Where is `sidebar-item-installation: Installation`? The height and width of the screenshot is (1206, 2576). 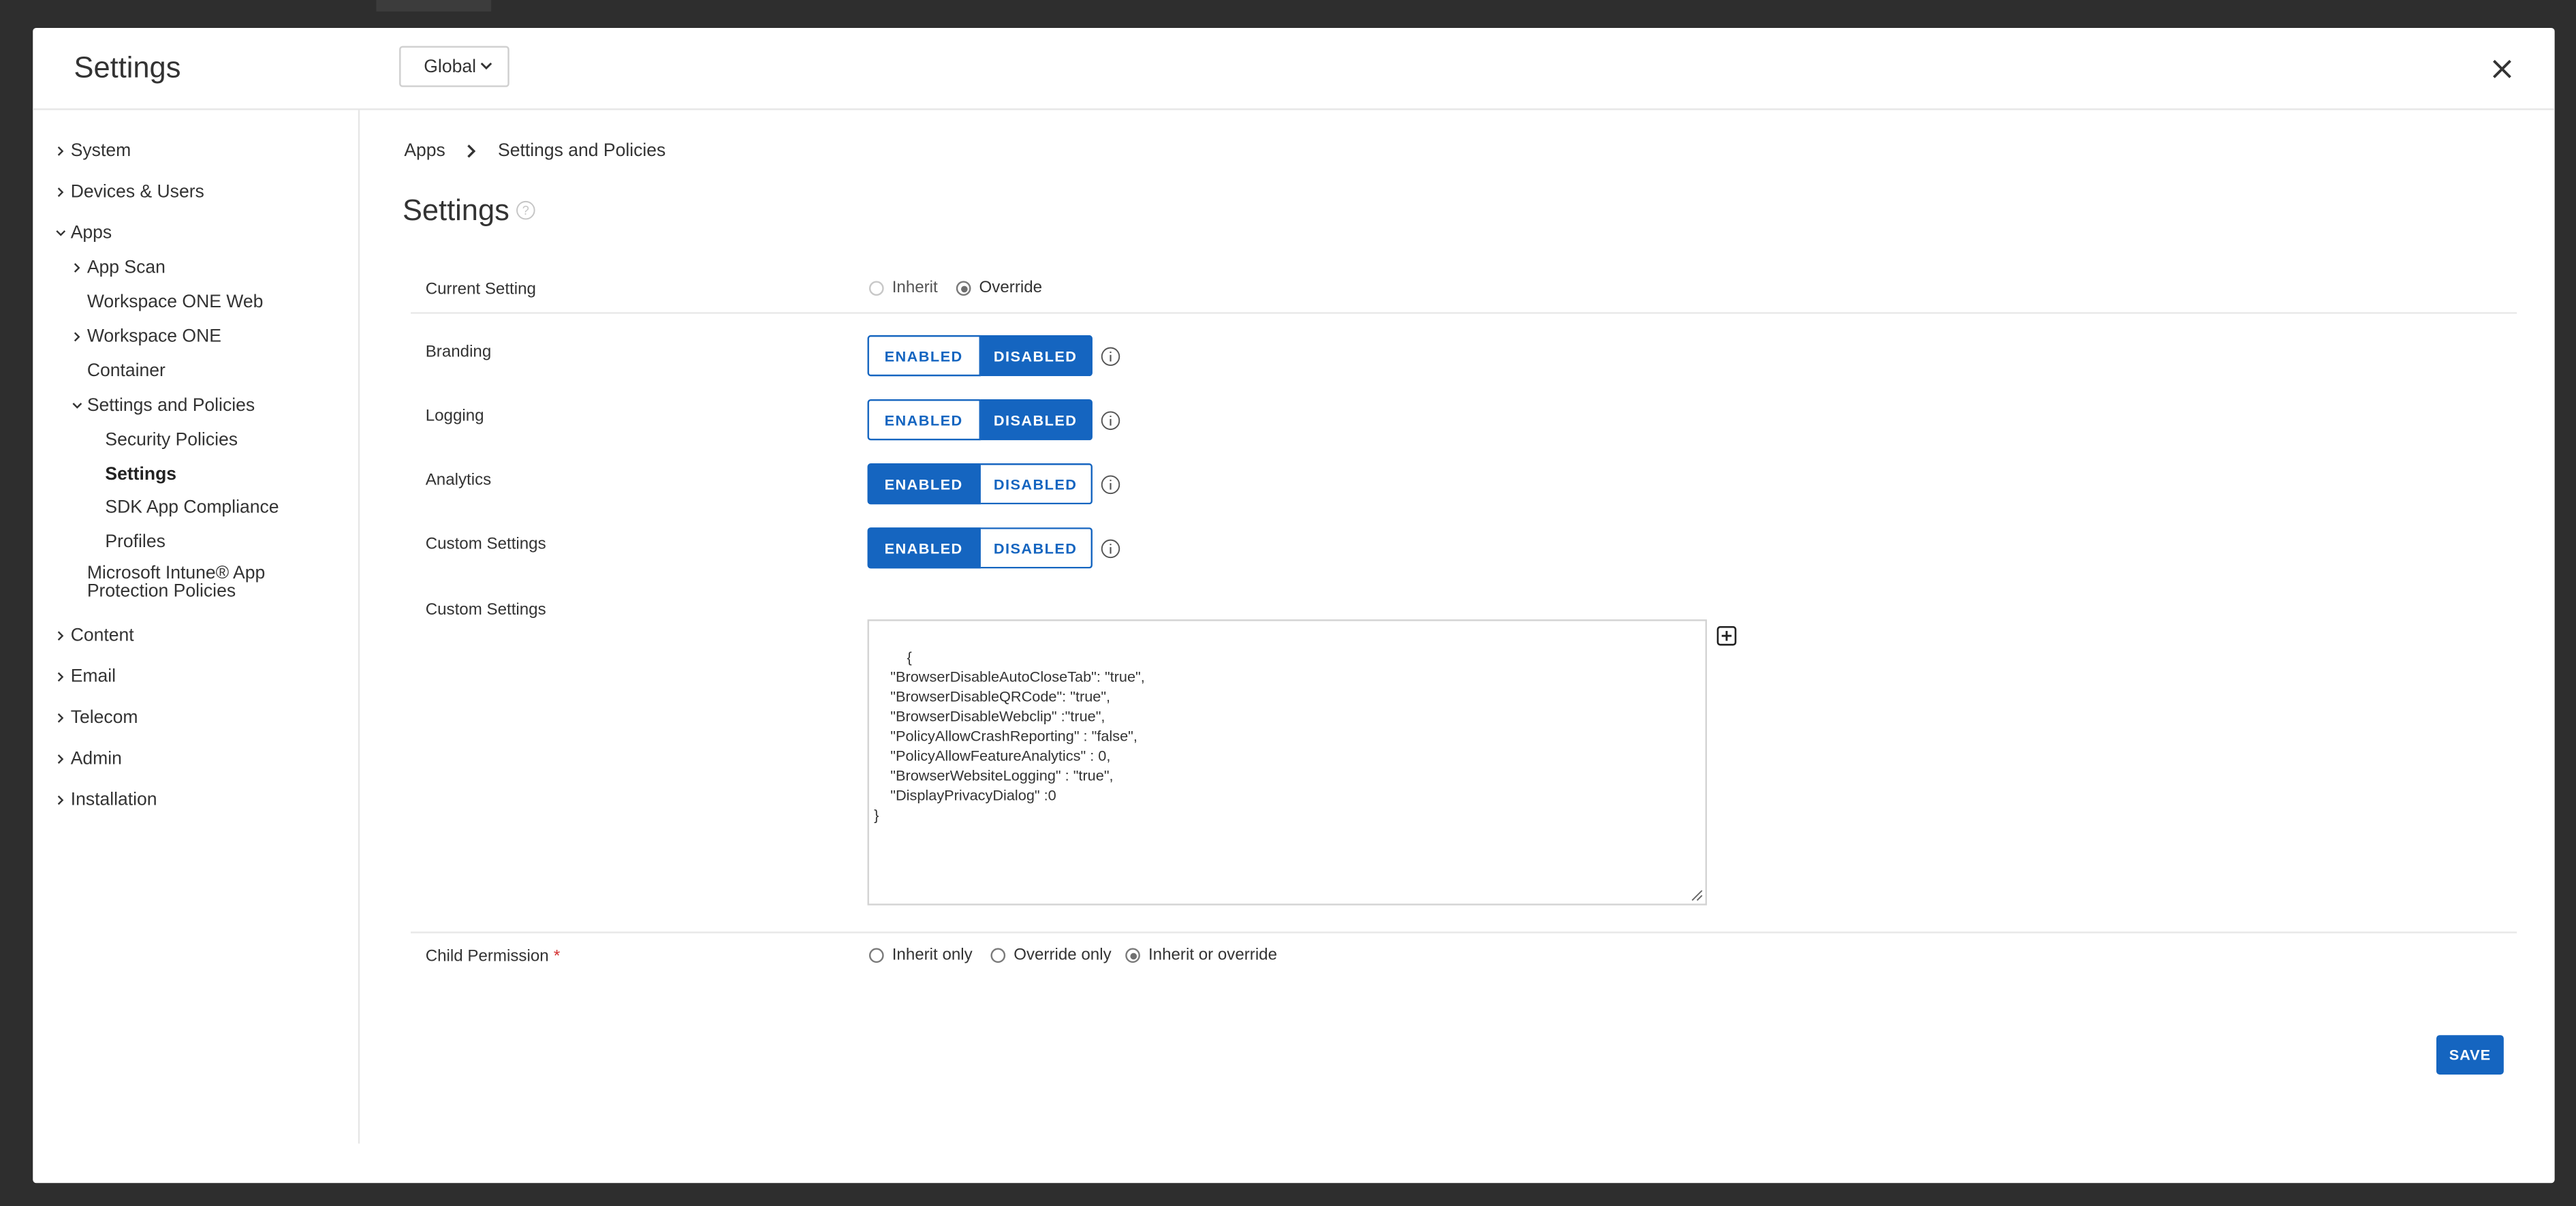
sidebar-item-installation: Installation is located at coordinates (107, 800).